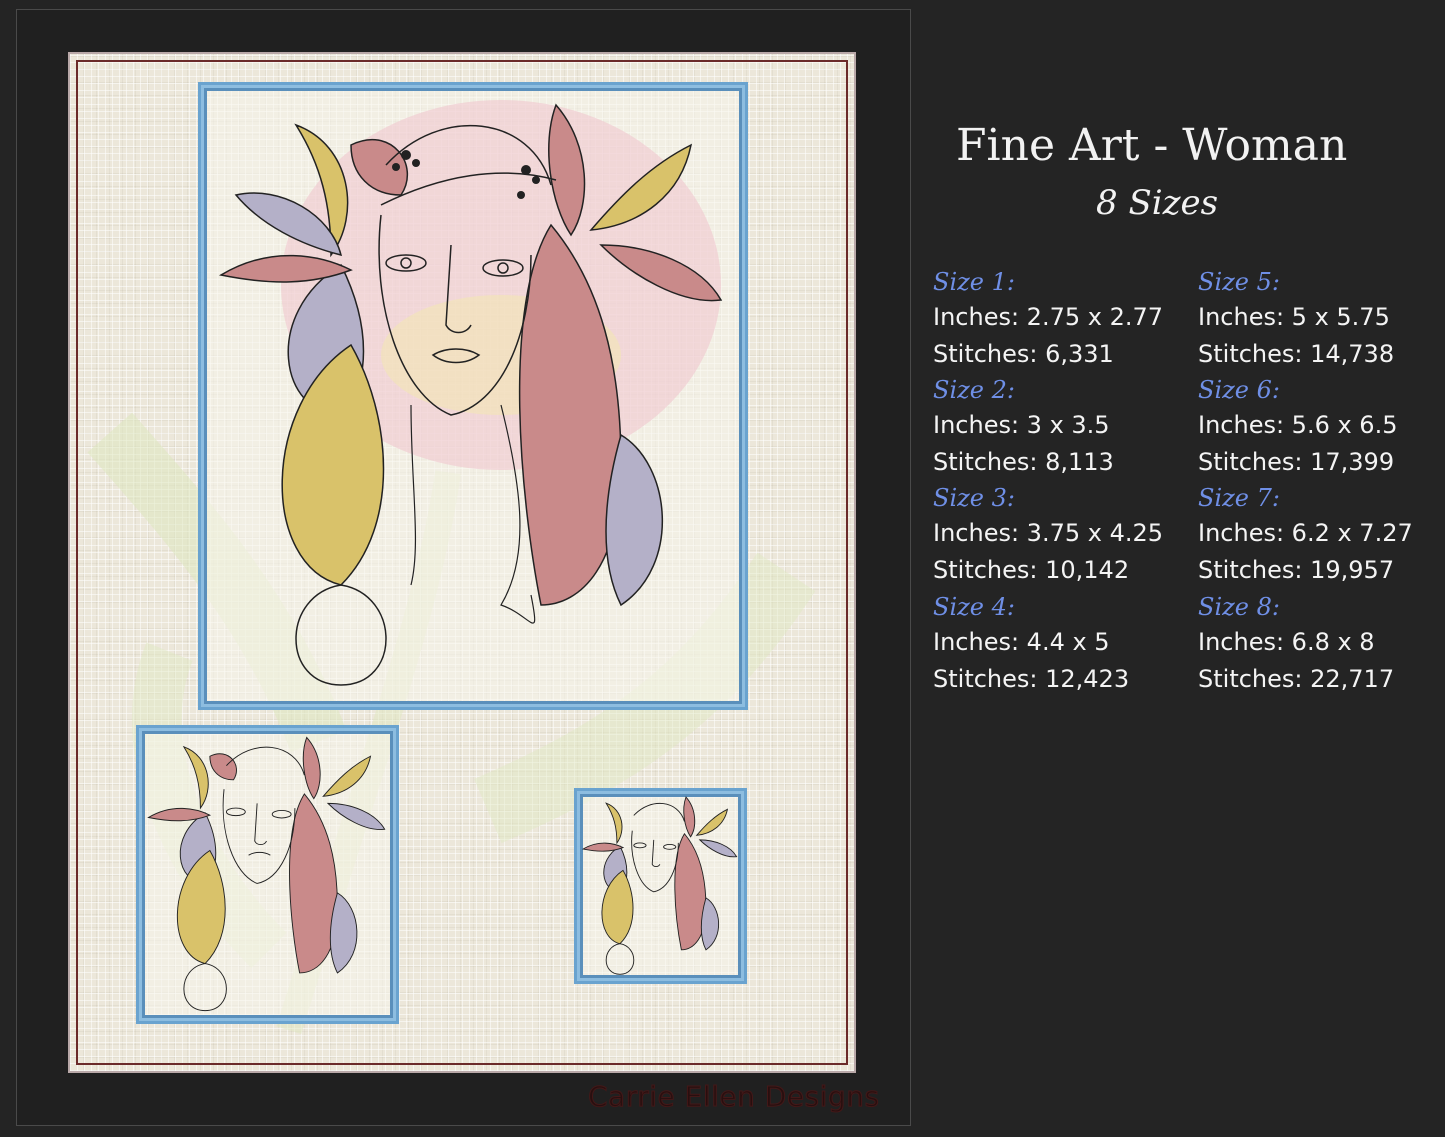 This screenshot has height=1137, width=1445. What do you see at coordinates (1296, 679) in the screenshot?
I see `size-stitches: Stitches: 22,717` at bounding box center [1296, 679].